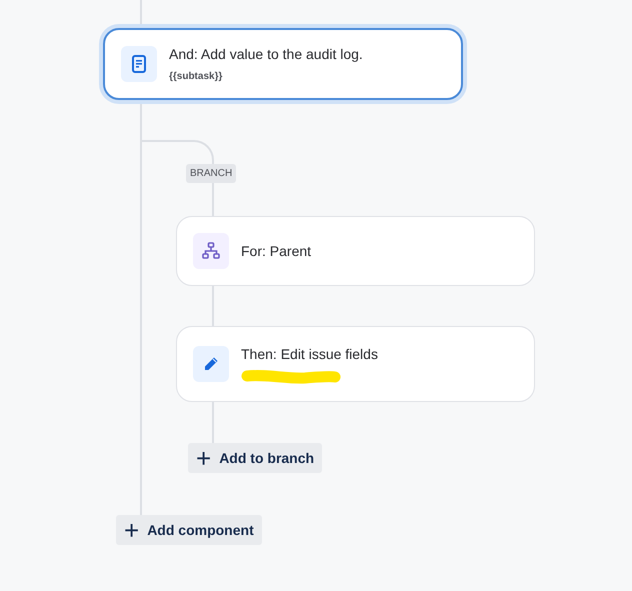 The image size is (632, 591). Describe the element at coordinates (189, 530) in the screenshot. I see `add-button: + Add component` at that location.